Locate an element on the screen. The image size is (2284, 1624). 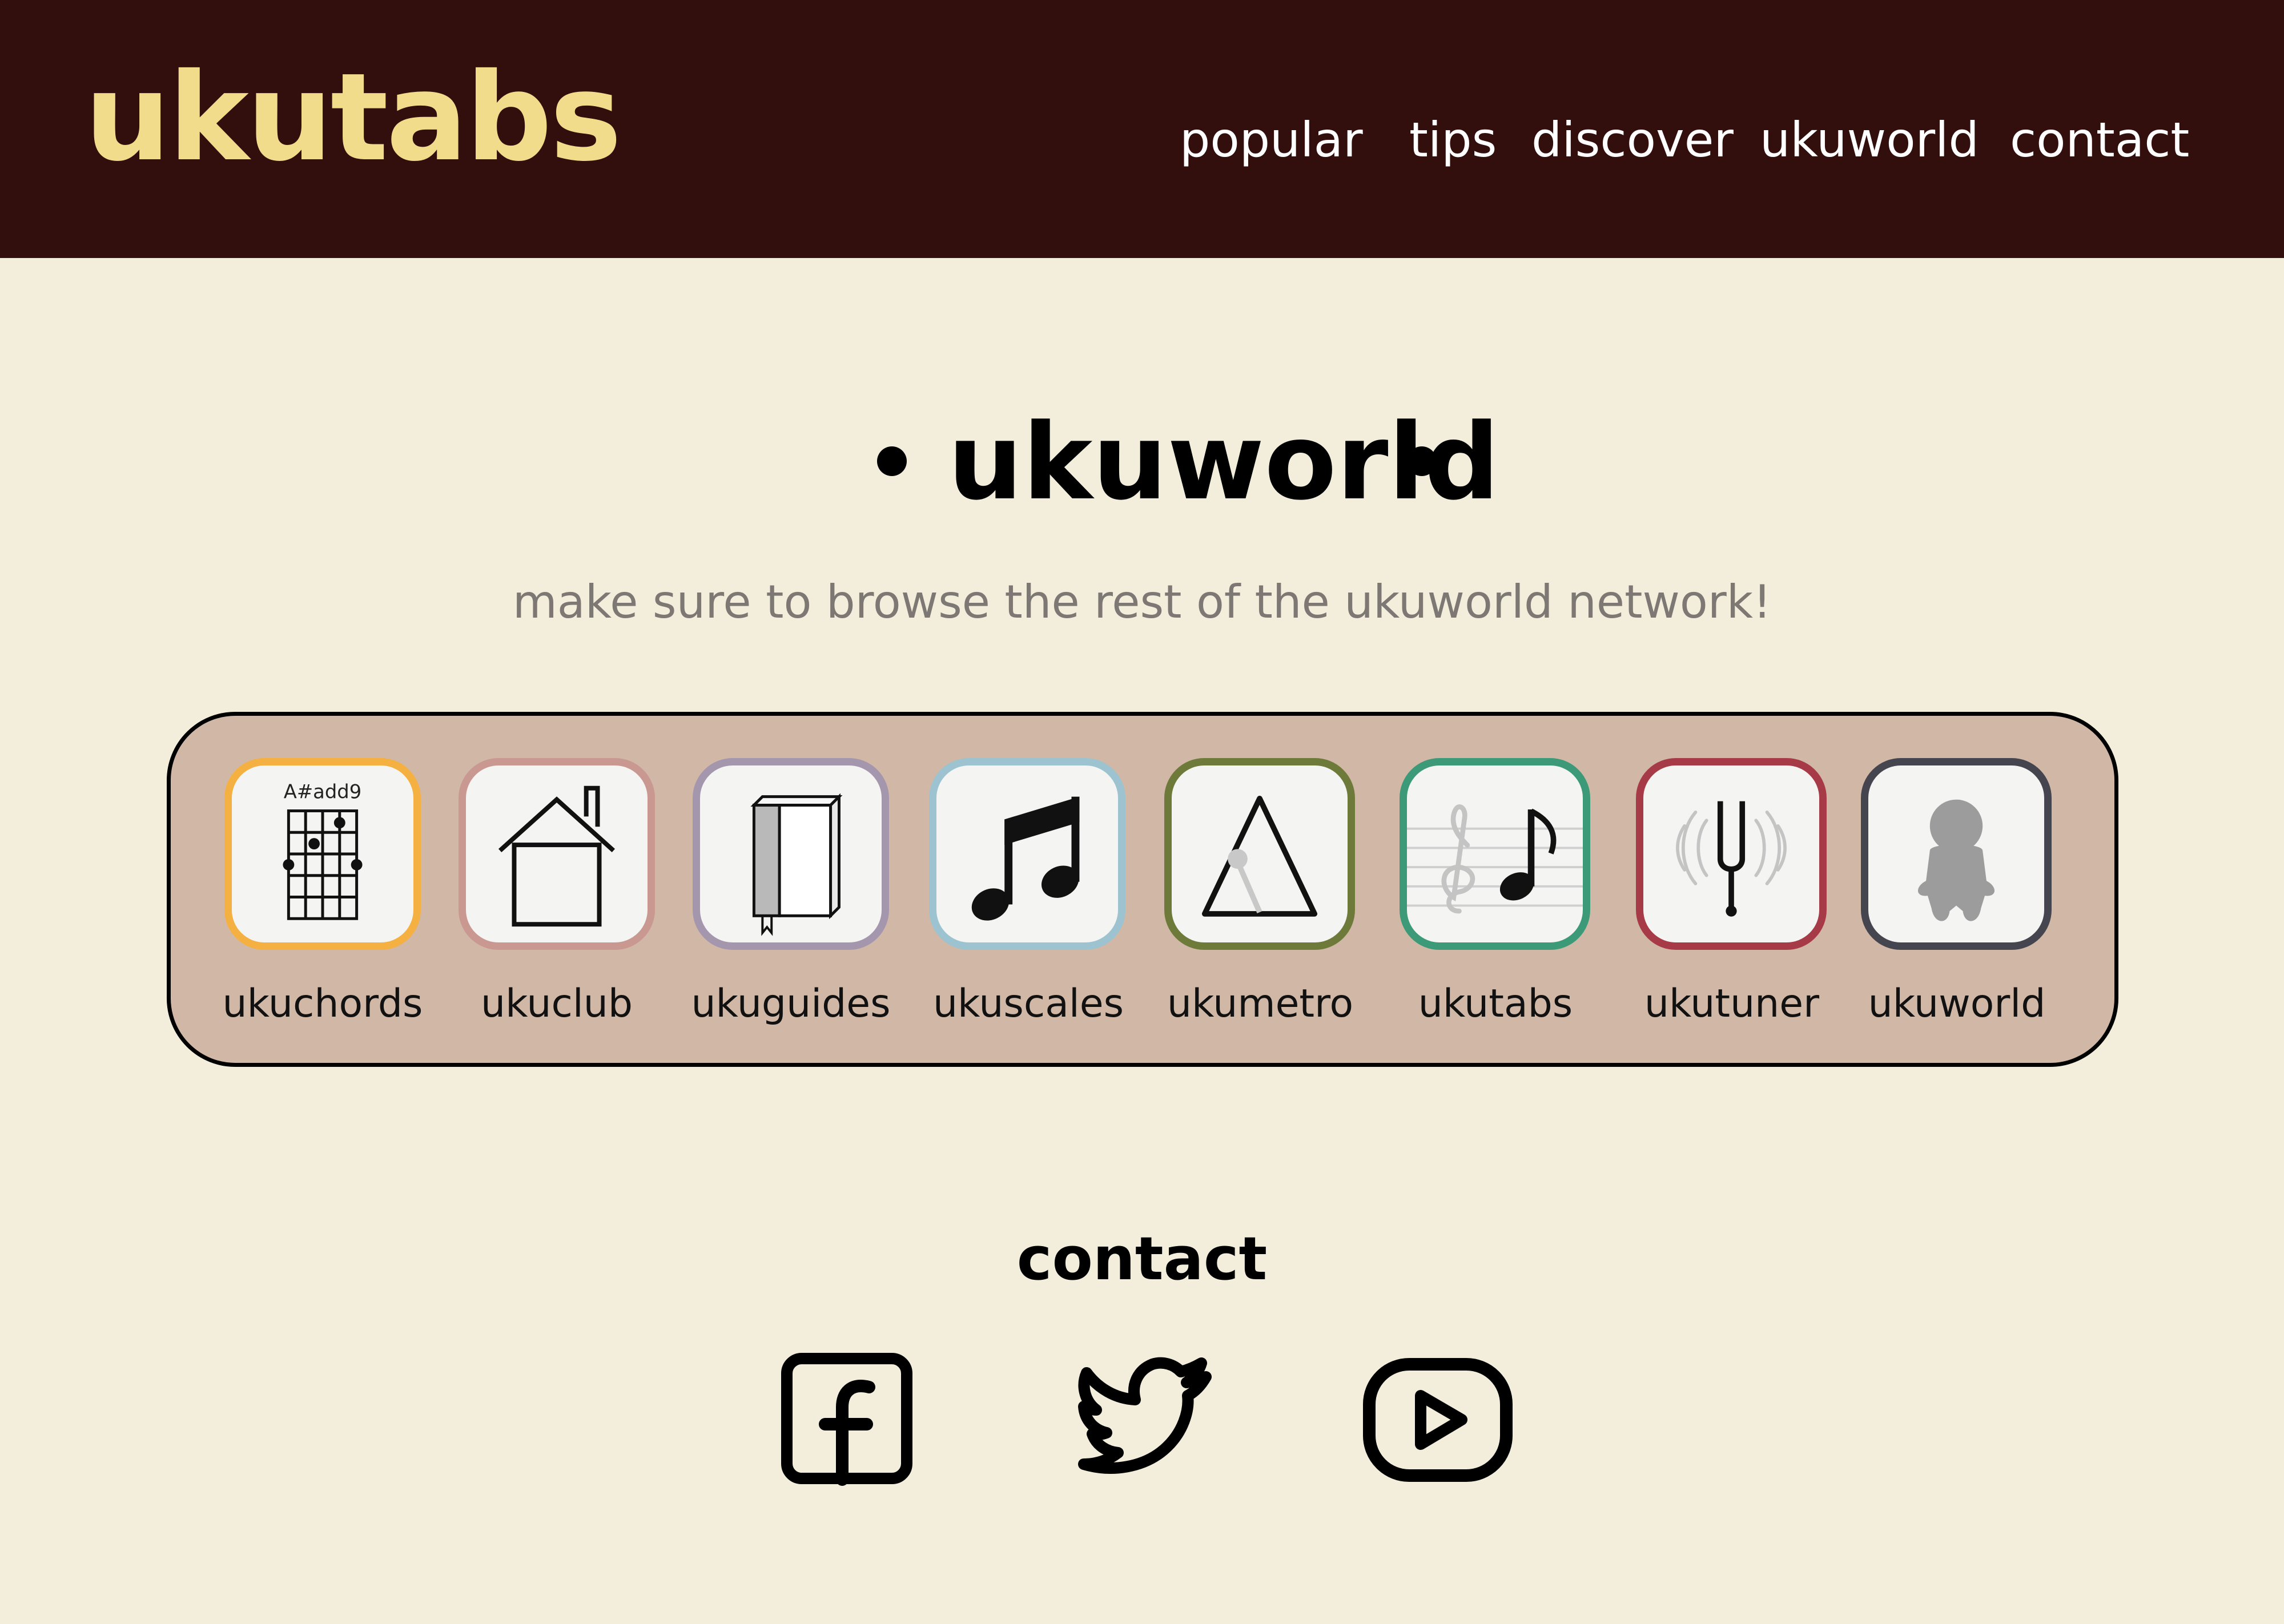
youtube-link is located at coordinates (1439, 1422).